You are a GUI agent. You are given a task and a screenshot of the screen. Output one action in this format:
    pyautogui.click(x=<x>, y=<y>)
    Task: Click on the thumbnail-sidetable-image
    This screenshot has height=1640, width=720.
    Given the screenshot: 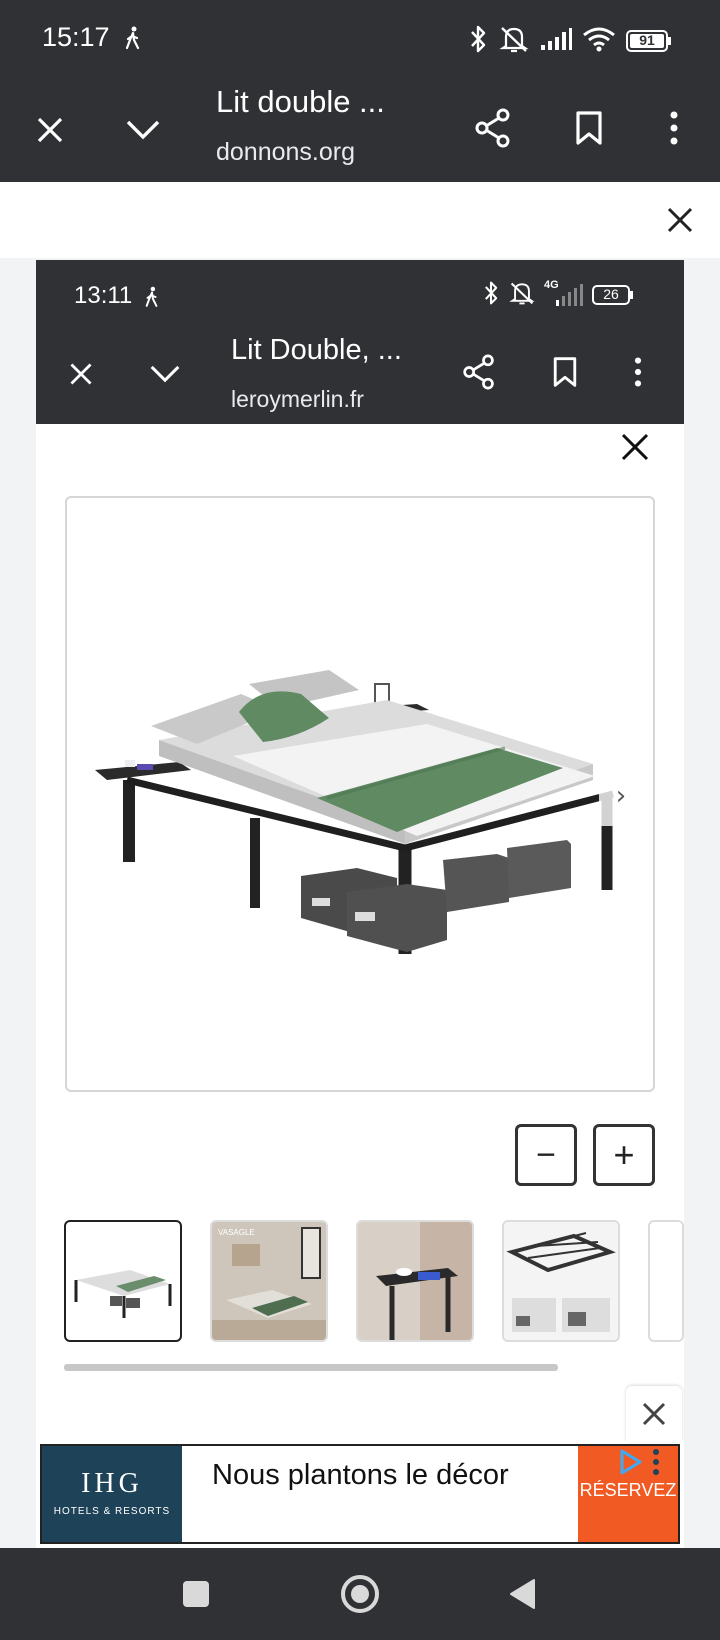 What is the action you would take?
    pyautogui.click(x=415, y=1281)
    